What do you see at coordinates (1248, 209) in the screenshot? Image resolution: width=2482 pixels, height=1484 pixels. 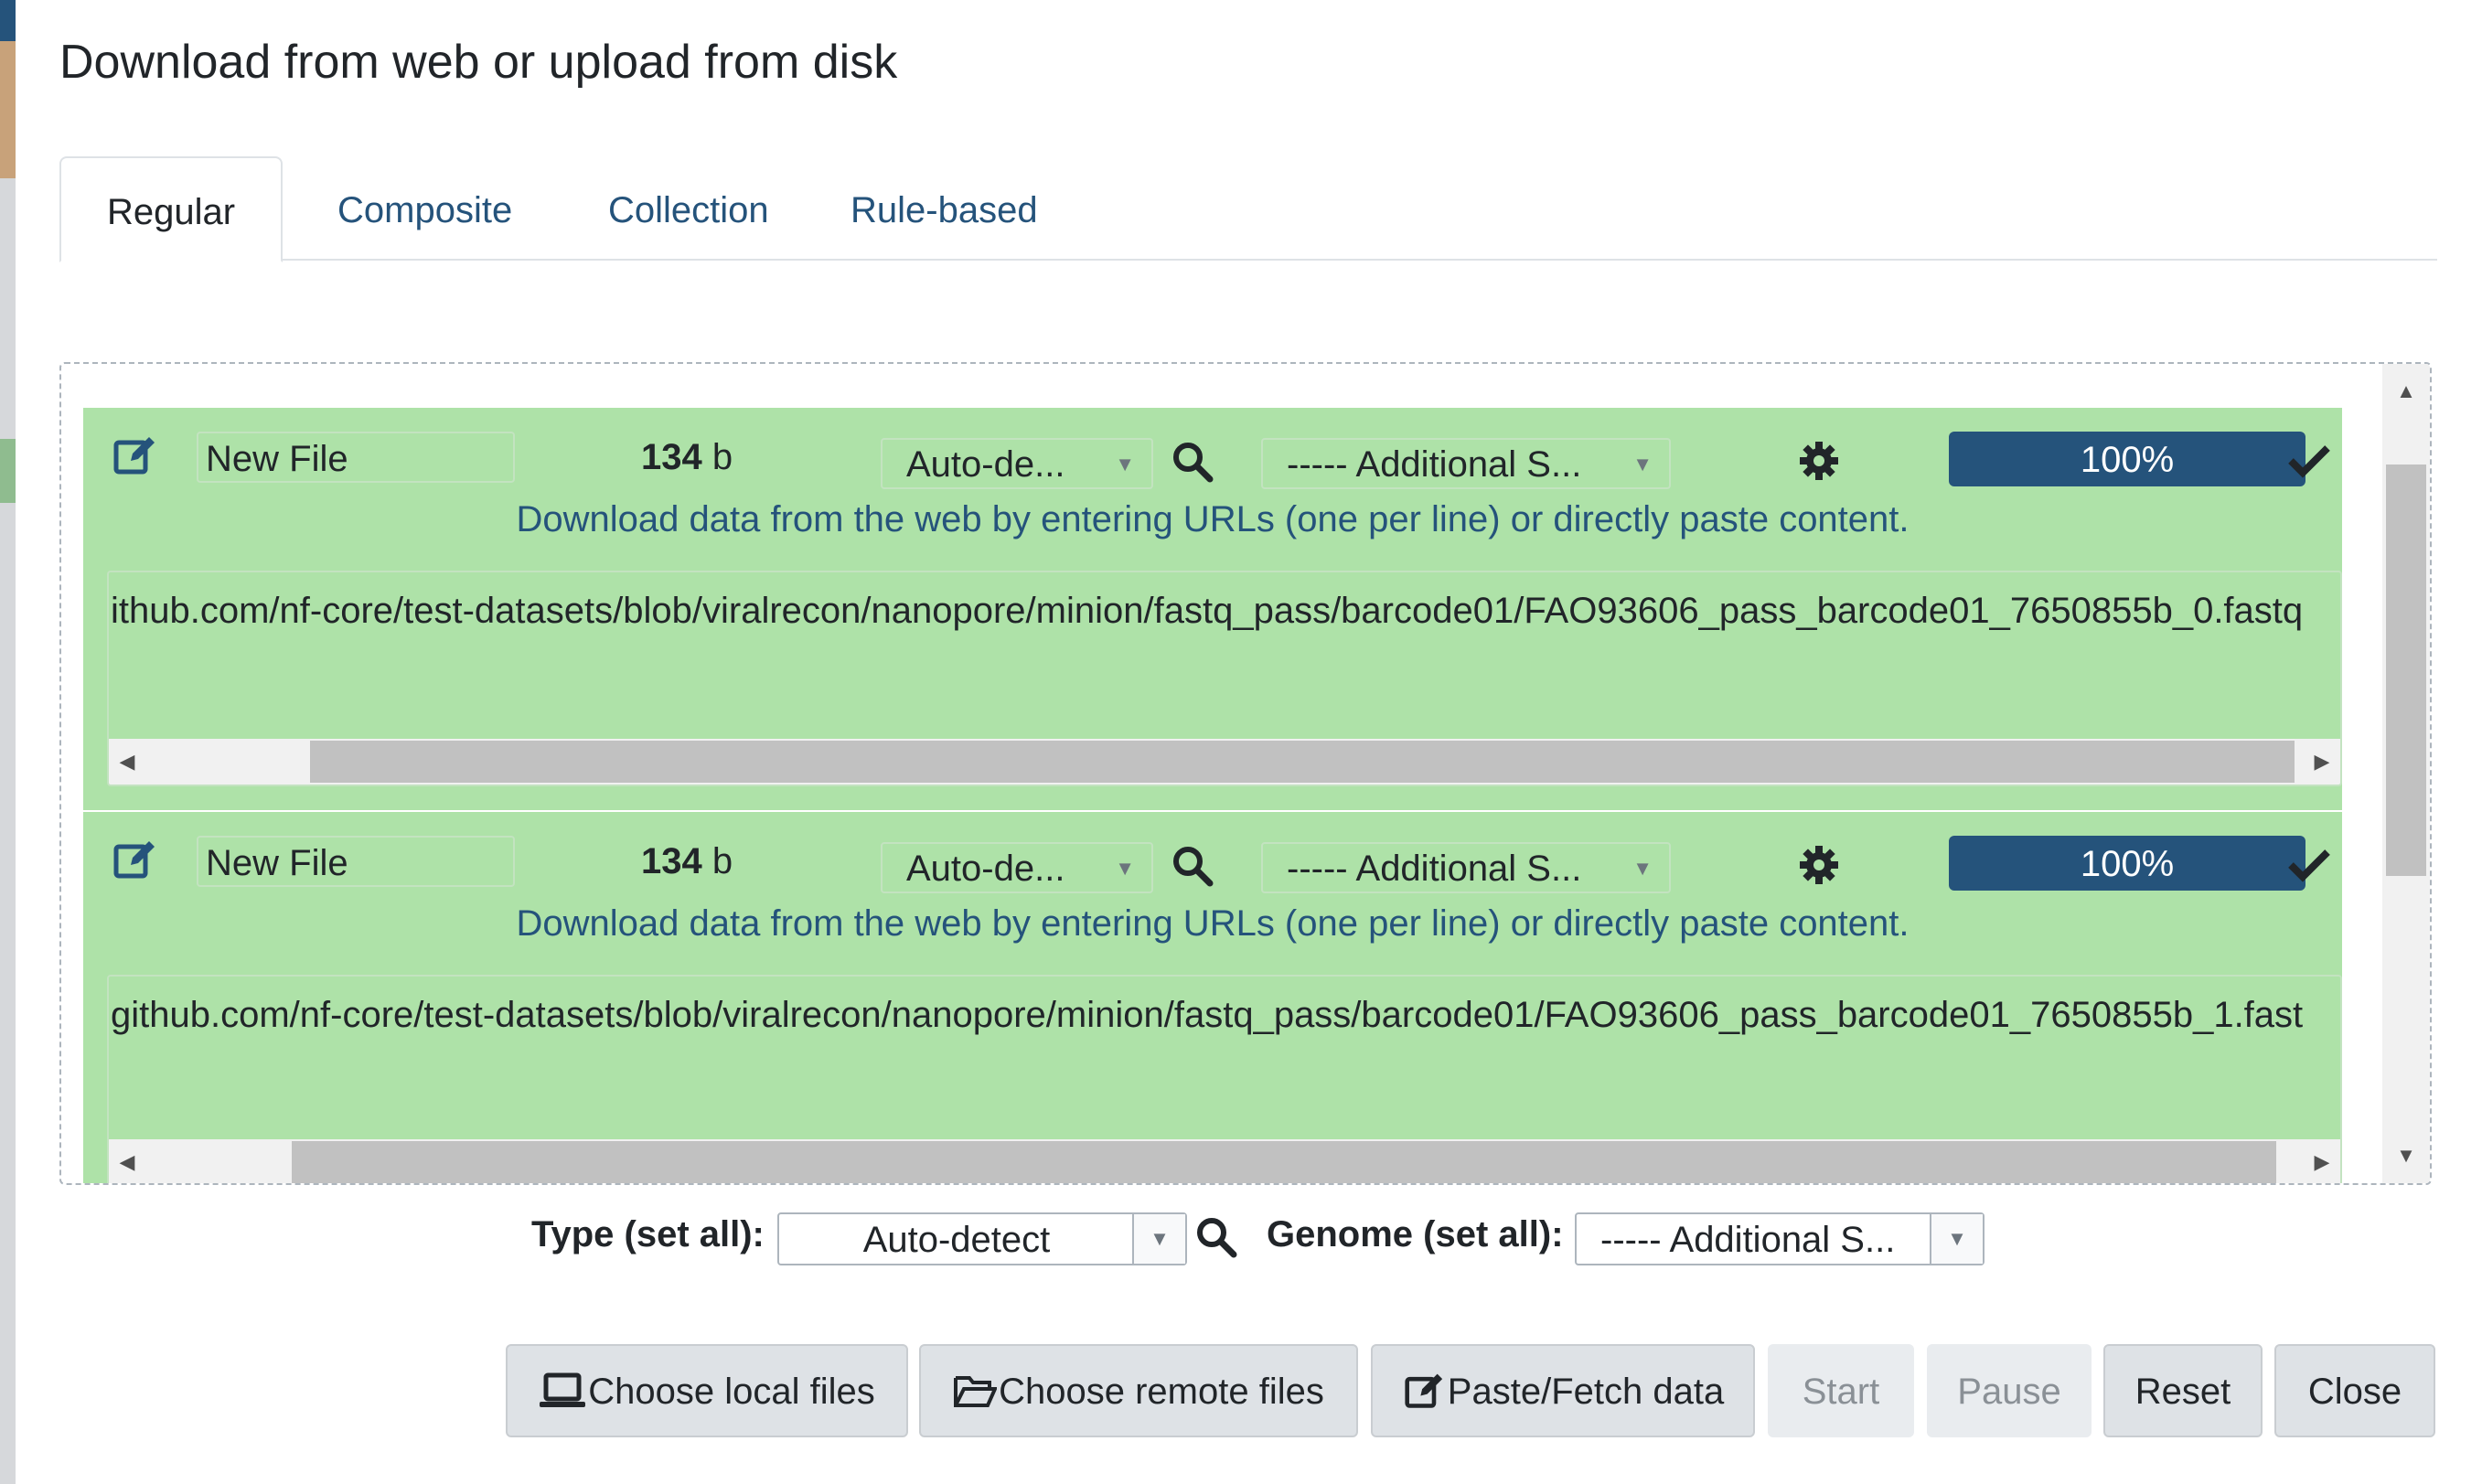 I see `upload-tabs: Regular Composite Collection Rule-based` at bounding box center [1248, 209].